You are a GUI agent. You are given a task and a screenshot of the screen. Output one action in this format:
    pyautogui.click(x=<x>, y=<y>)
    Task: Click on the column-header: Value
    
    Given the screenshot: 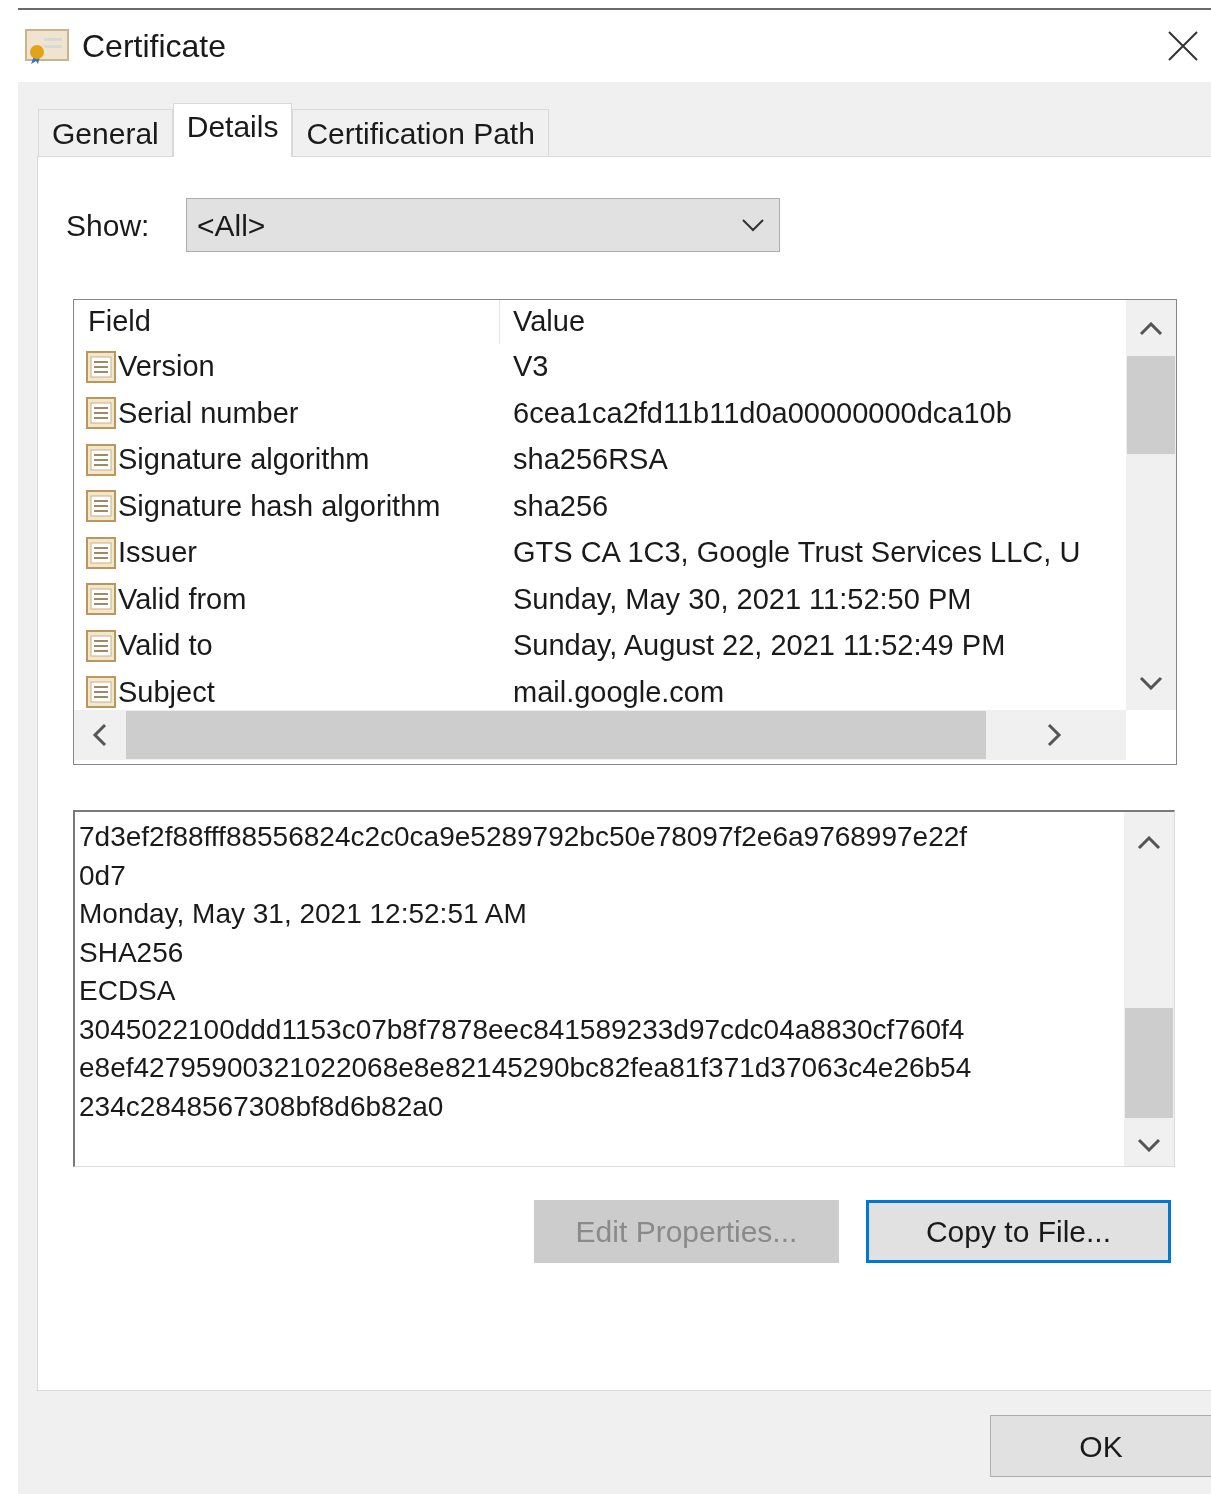 What is the action you would take?
    pyautogui.click(x=813, y=322)
    